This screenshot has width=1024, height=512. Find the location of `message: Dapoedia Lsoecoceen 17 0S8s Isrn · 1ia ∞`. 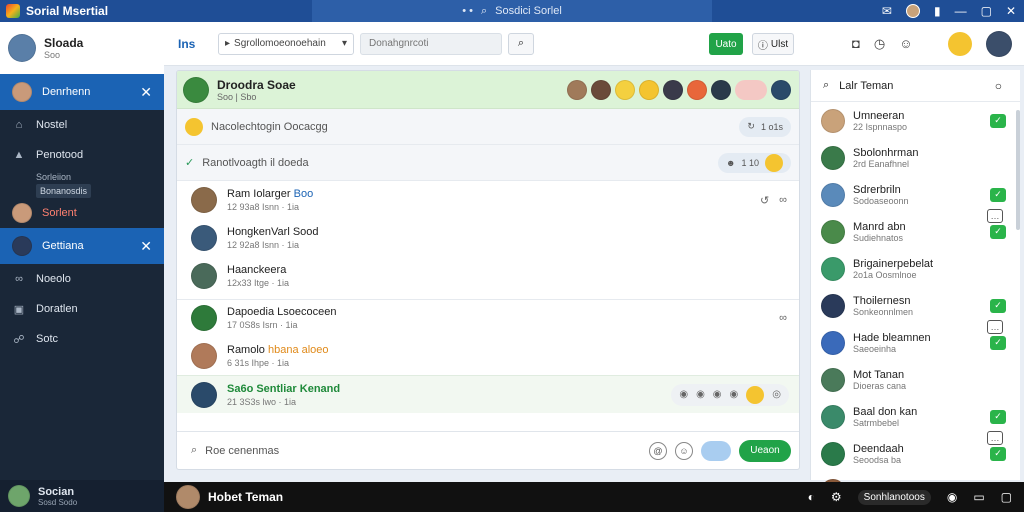

message: Dapoedia Lsoecoceen 17 0S8s Isrn · 1ia ∞ is located at coordinates (488, 318).